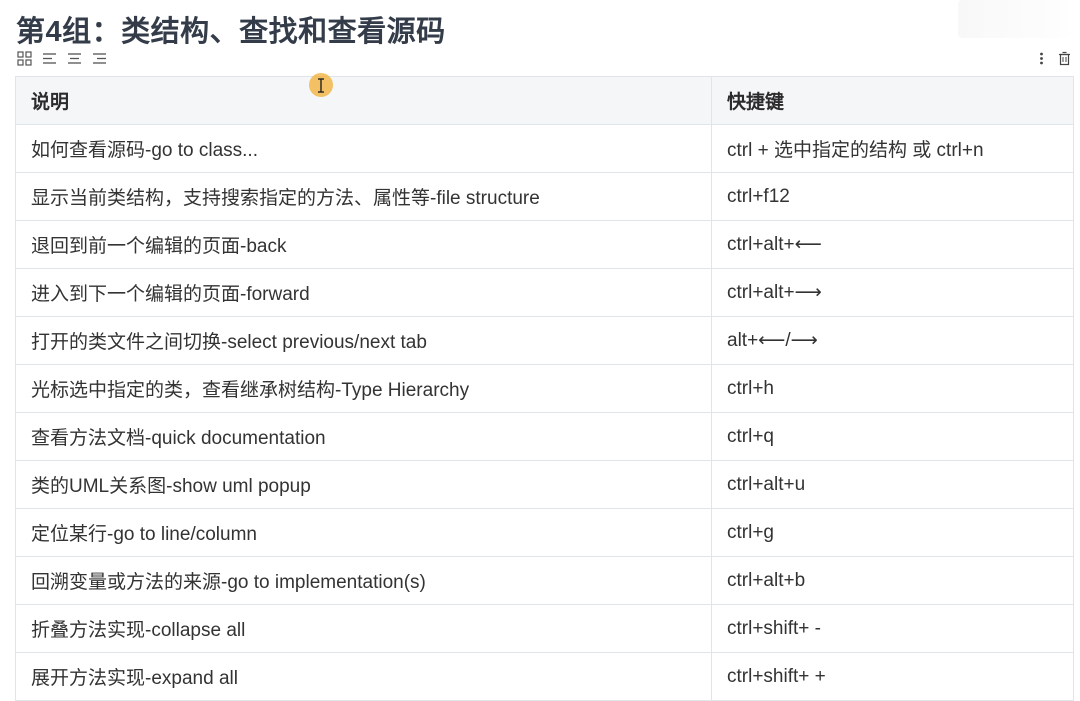  I want to click on table-row: 定位某行-go to line/column ctrl+g, so click(544, 532).